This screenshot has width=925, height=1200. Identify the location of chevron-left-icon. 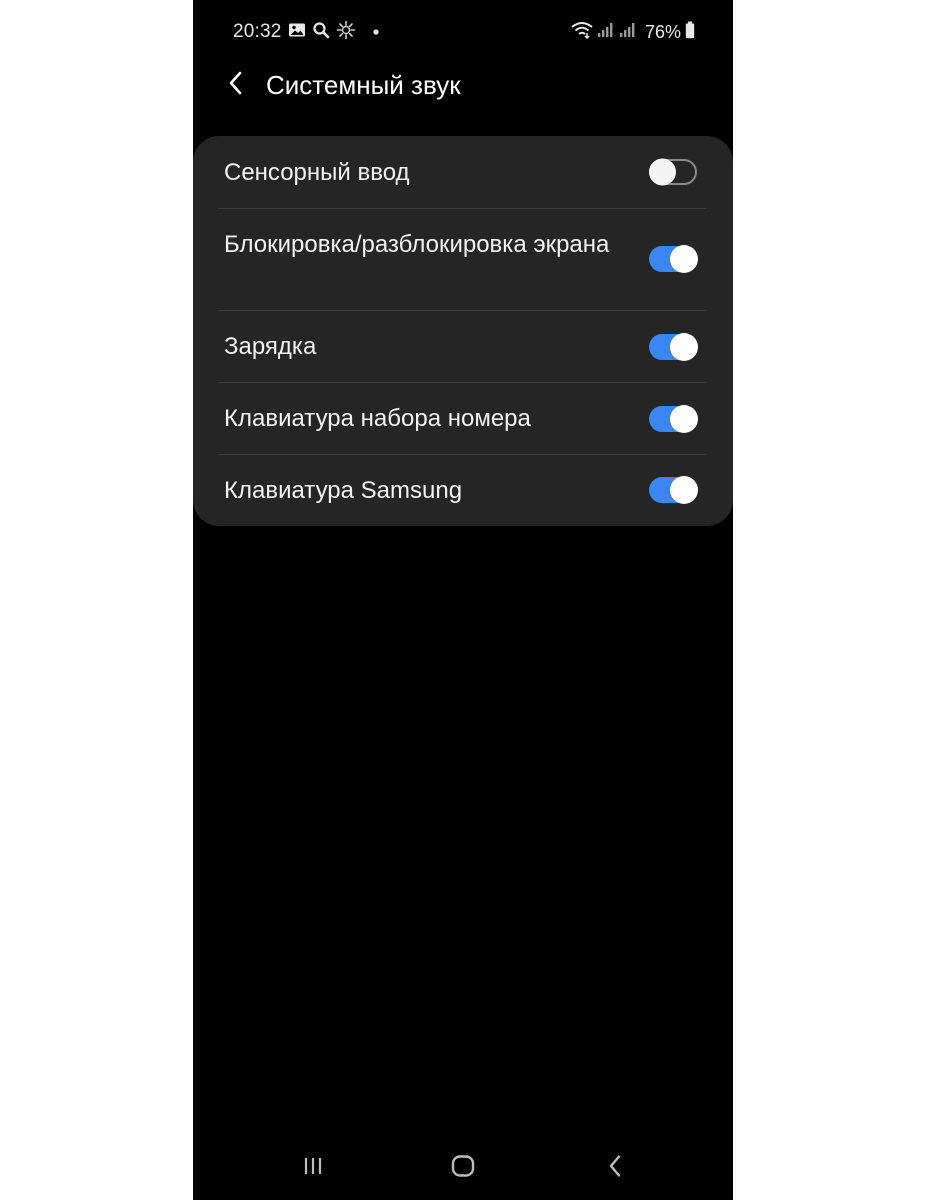
(236, 85).